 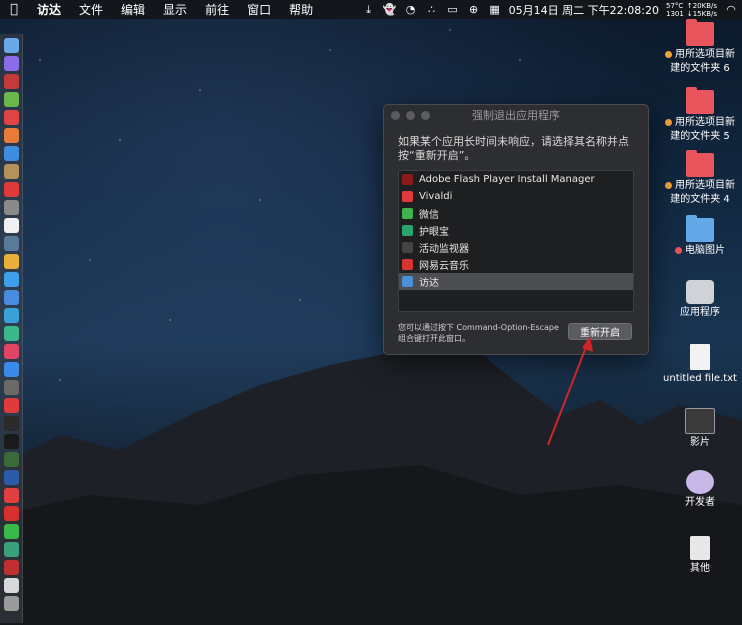 What do you see at coordinates (259, 9) in the screenshot?
I see `menu-window: 窗口` at bounding box center [259, 9].